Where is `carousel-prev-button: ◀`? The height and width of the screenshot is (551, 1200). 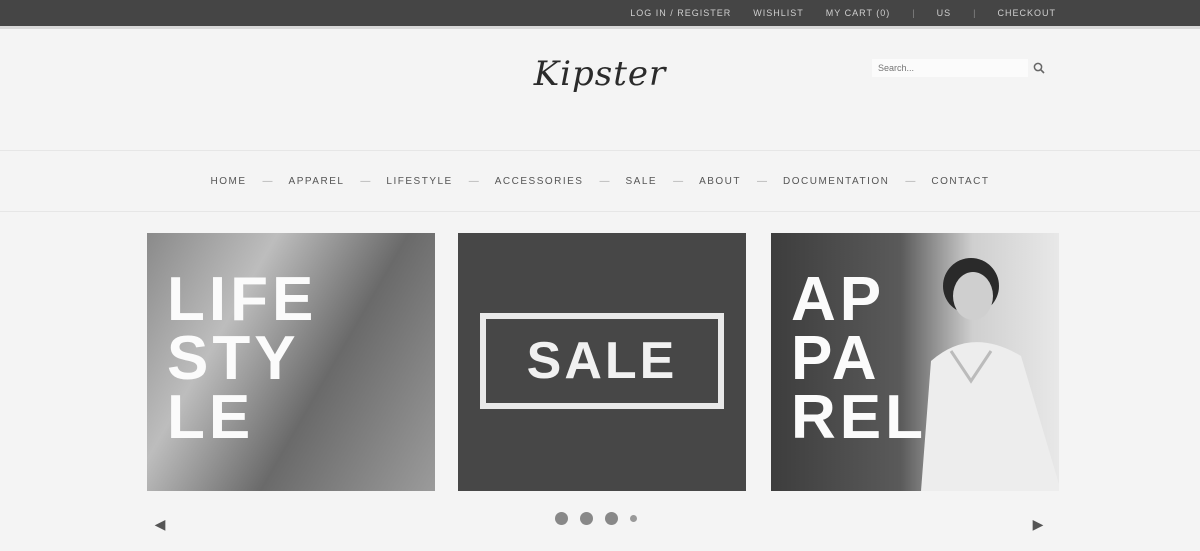 carousel-prev-button: ◀ is located at coordinates (160, 524).